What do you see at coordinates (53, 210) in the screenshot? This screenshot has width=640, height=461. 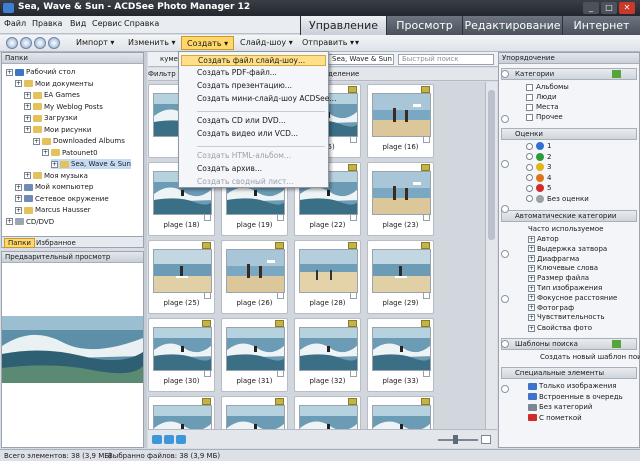 I see `folder-tree-item: + Marcus Hausser` at bounding box center [53, 210].